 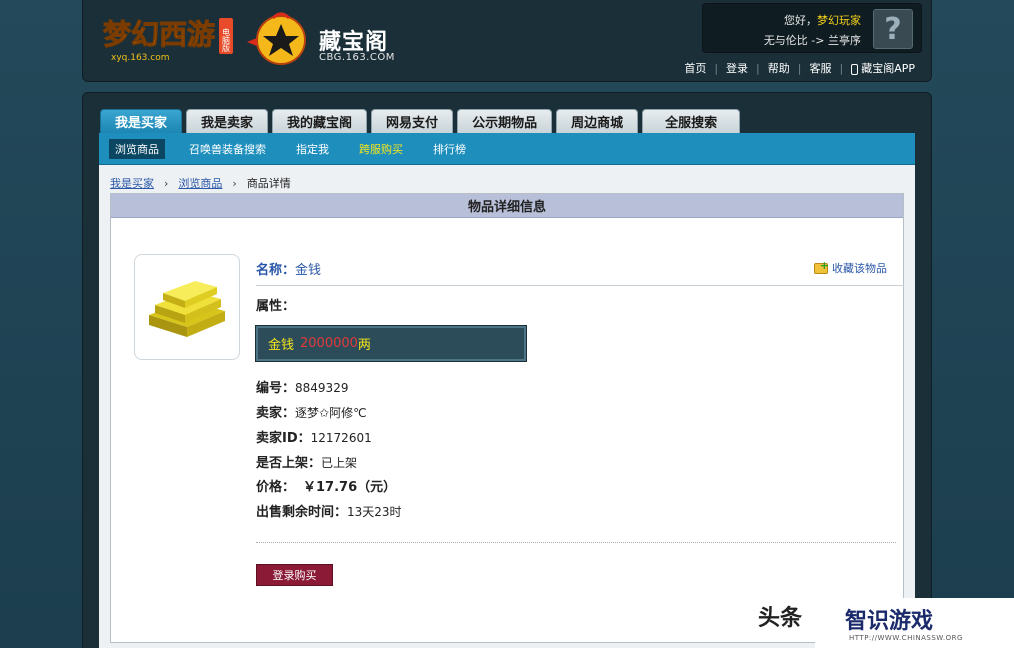 What do you see at coordinates (695, 68) in the screenshot?
I see `link-home: 首页` at bounding box center [695, 68].